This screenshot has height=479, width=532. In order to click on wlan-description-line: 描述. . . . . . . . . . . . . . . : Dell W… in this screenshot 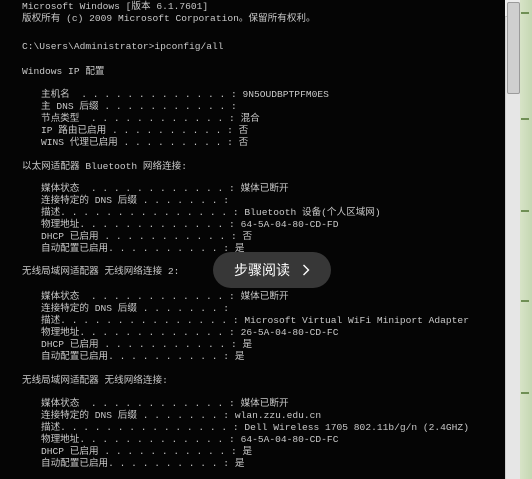, I will do `click(255, 427)`.